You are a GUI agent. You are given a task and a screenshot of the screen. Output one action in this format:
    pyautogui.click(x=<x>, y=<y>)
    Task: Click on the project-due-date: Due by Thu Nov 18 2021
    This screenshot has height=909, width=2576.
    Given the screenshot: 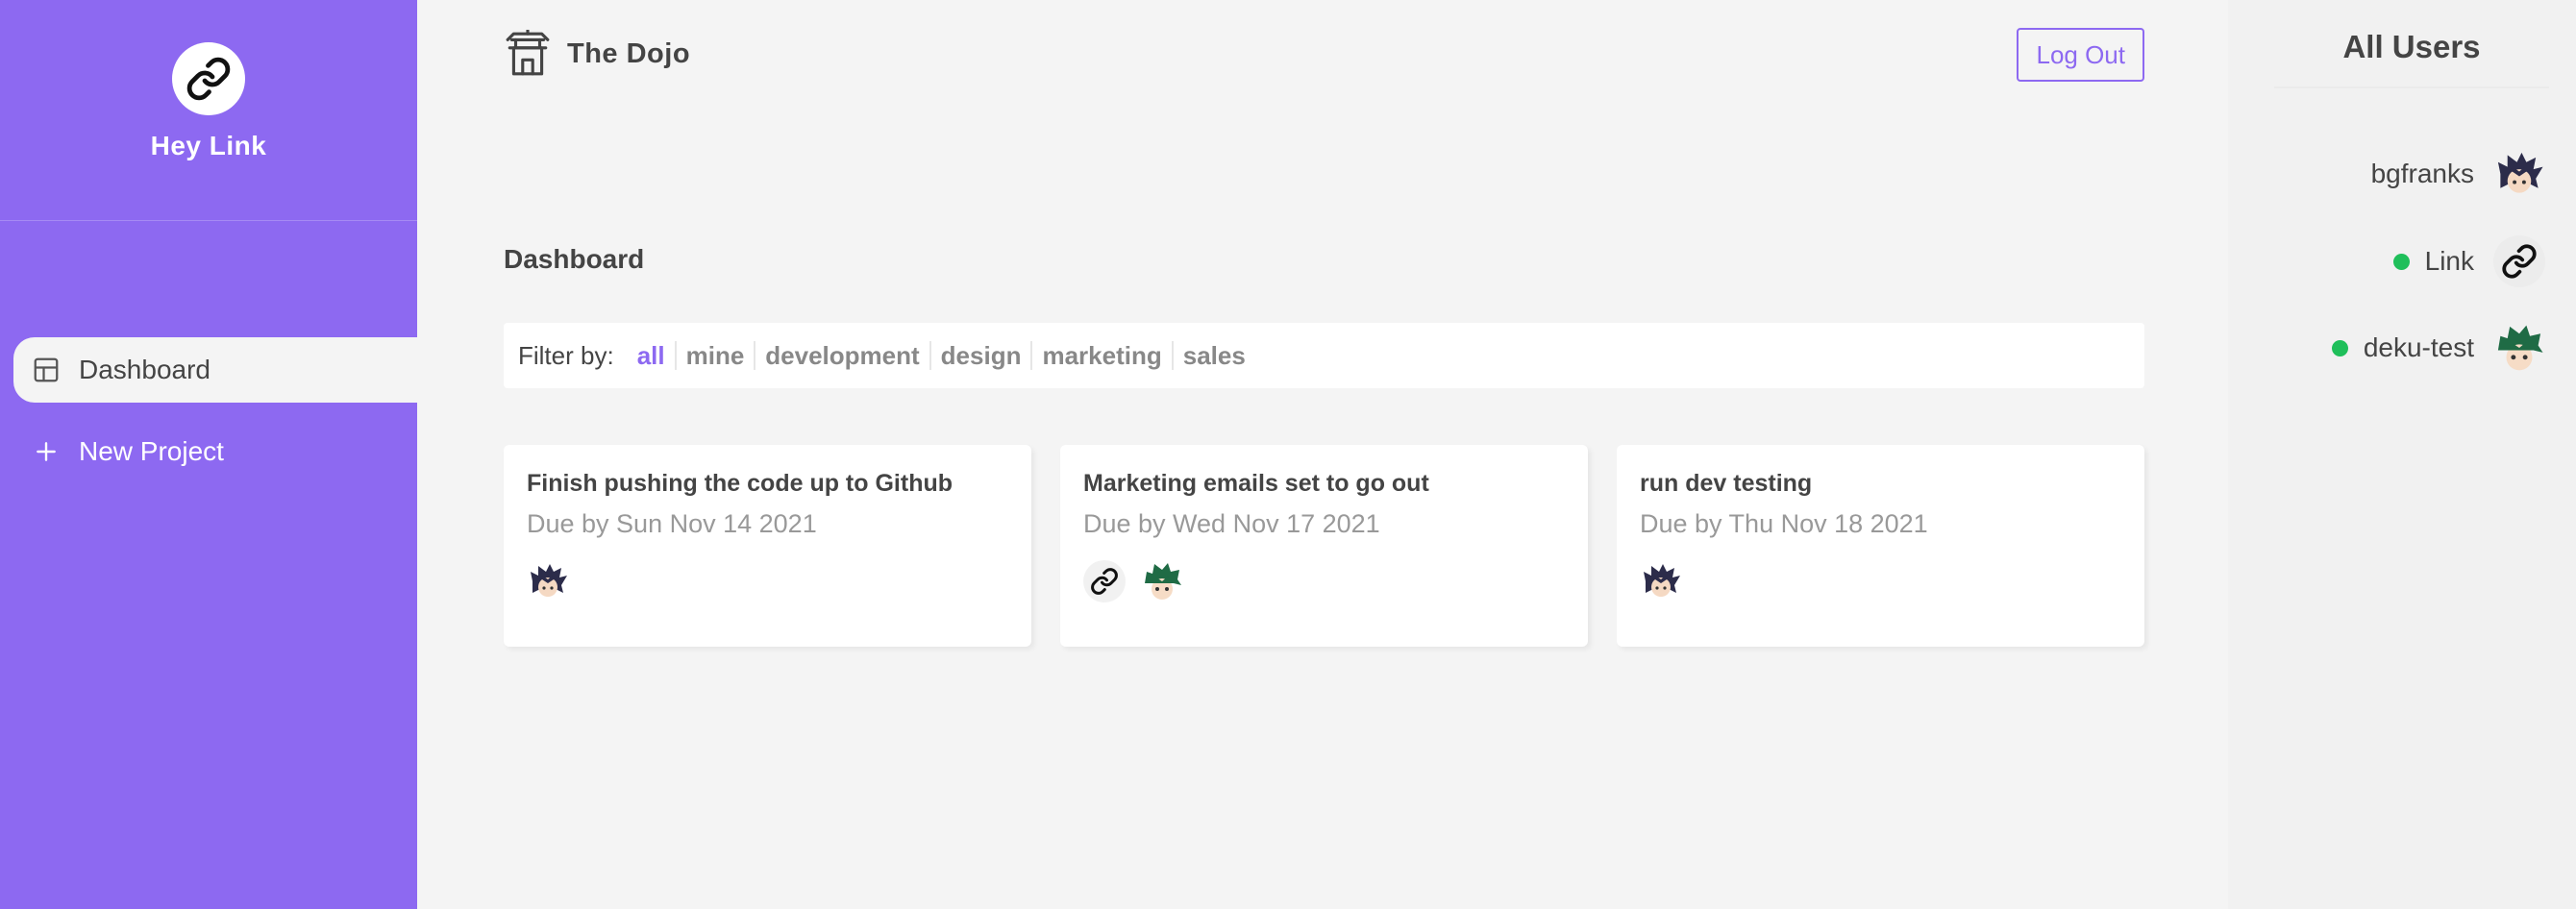 What is the action you would take?
    pyautogui.click(x=1784, y=523)
    